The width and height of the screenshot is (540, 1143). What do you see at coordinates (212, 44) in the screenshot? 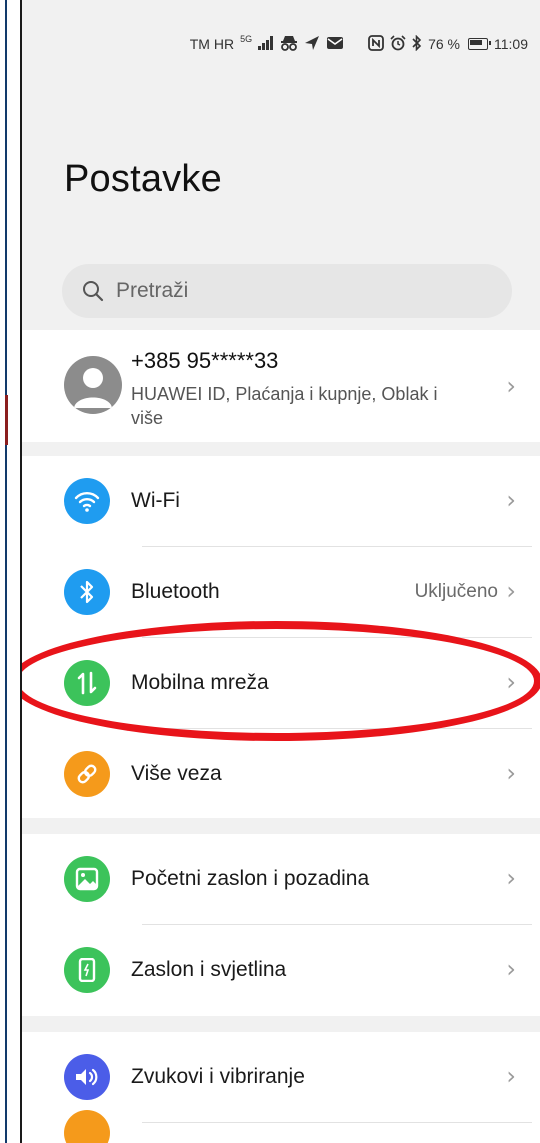
I see `carrier-label: TM HR` at bounding box center [212, 44].